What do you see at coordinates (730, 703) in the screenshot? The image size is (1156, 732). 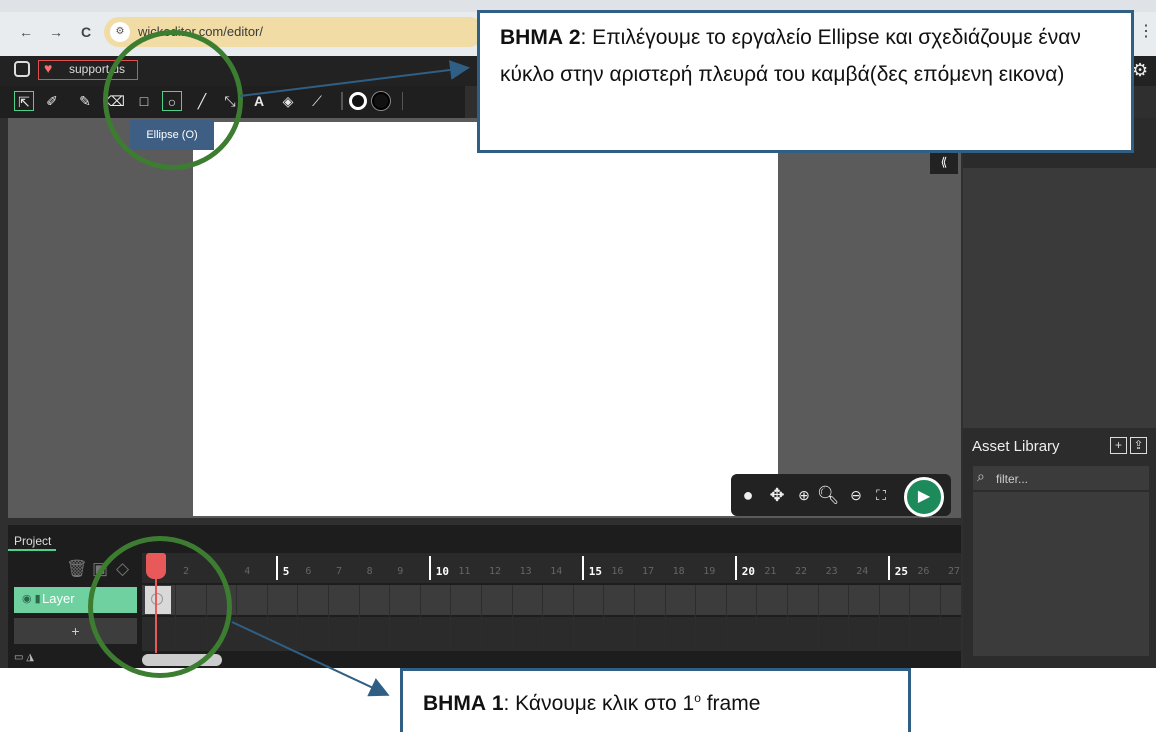 I see `step1-tail: frame` at bounding box center [730, 703].